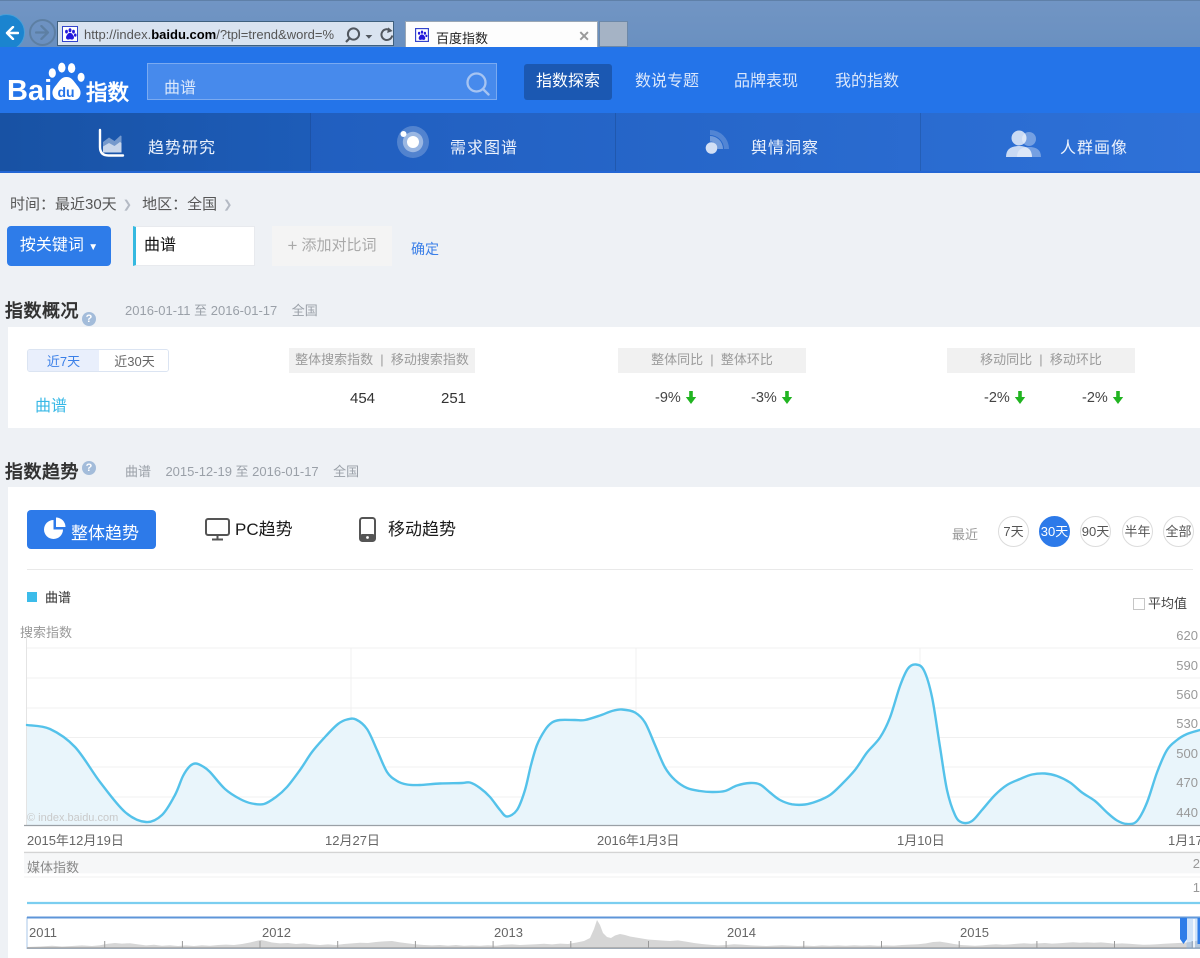 This screenshot has width=1200, height=958. What do you see at coordinates (108, 93) in the screenshot?
I see `svg-text: 指数` at bounding box center [108, 93].